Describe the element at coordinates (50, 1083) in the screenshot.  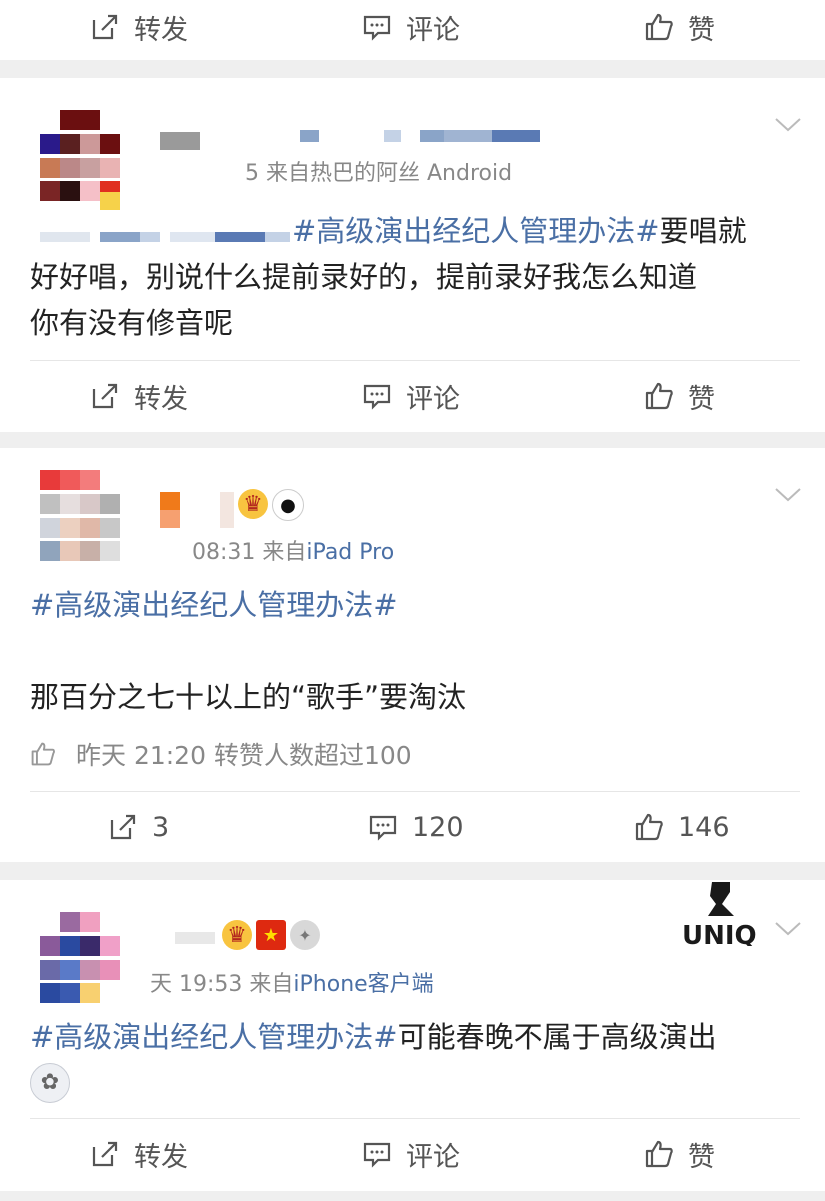
I see `husky-emoji-icon: ✿` at that location.